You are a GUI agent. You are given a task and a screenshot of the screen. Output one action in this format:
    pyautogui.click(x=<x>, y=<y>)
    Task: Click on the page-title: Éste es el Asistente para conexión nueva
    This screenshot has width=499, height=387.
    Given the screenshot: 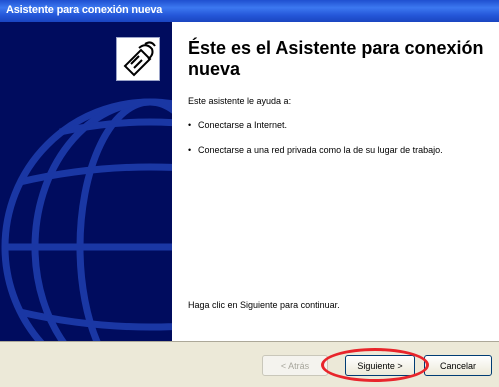 What is the action you would take?
    pyautogui.click(x=336, y=58)
    